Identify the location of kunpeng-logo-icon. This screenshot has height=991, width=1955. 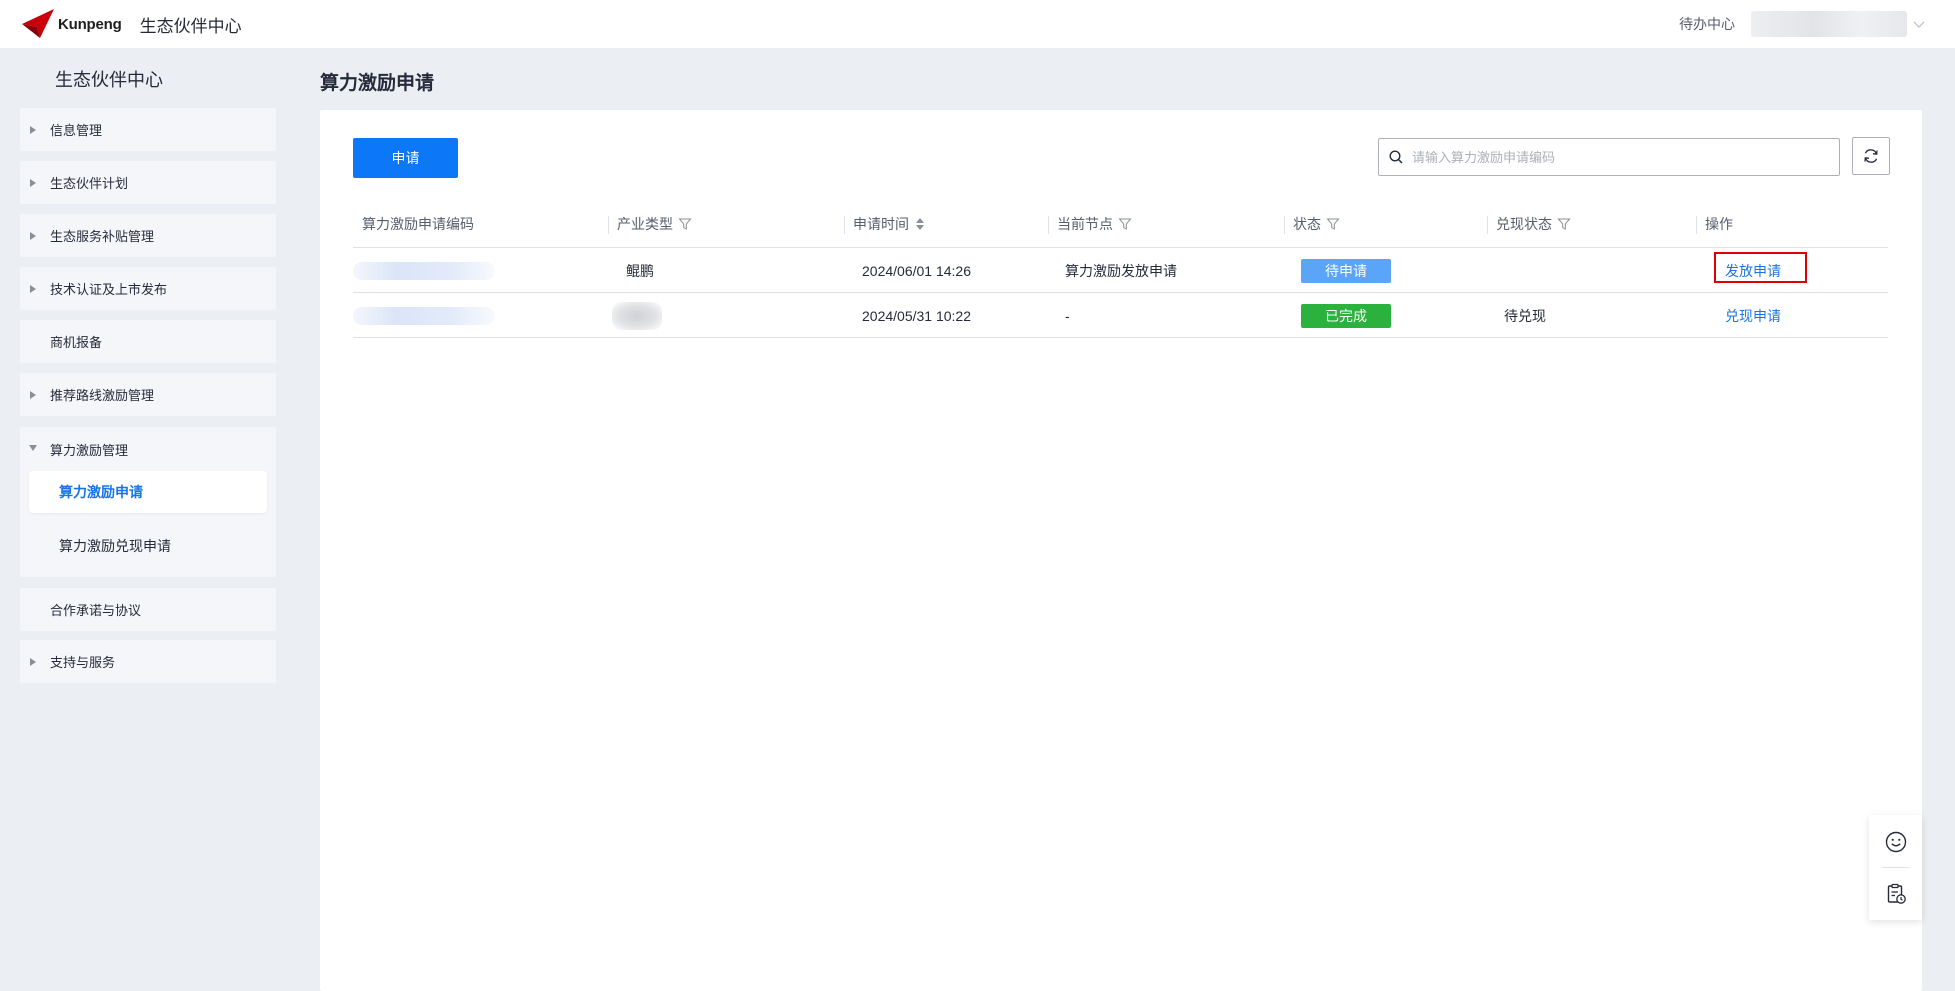
(38, 23).